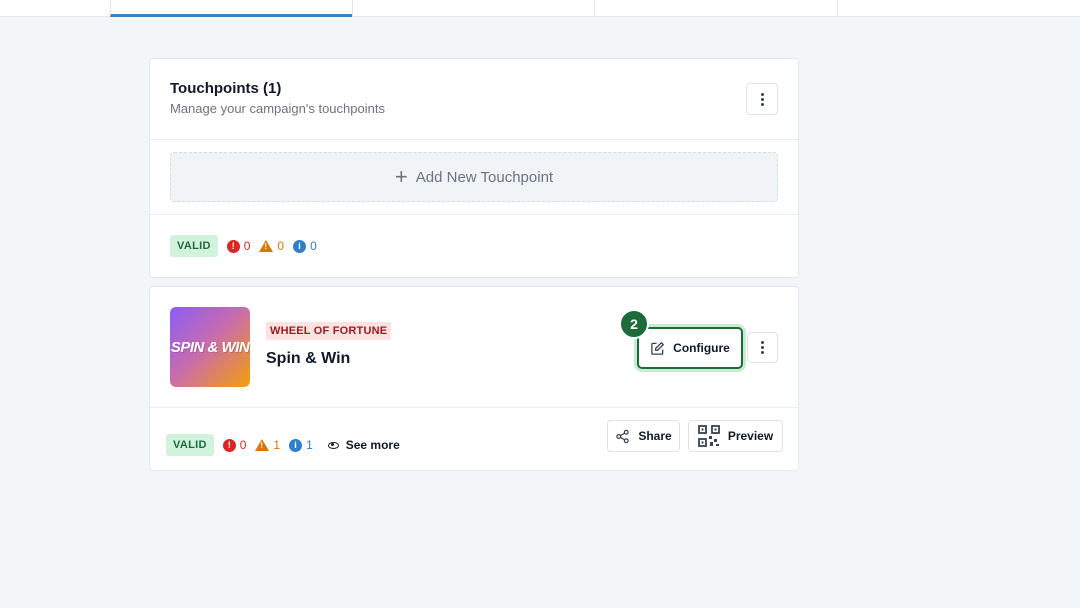 Image resolution: width=1080 pixels, height=608 pixels. Describe the element at coordinates (283, 445) in the screenshot. I see `touchpoint-status-row: VALID ! 0 1 i 1 See more` at that location.